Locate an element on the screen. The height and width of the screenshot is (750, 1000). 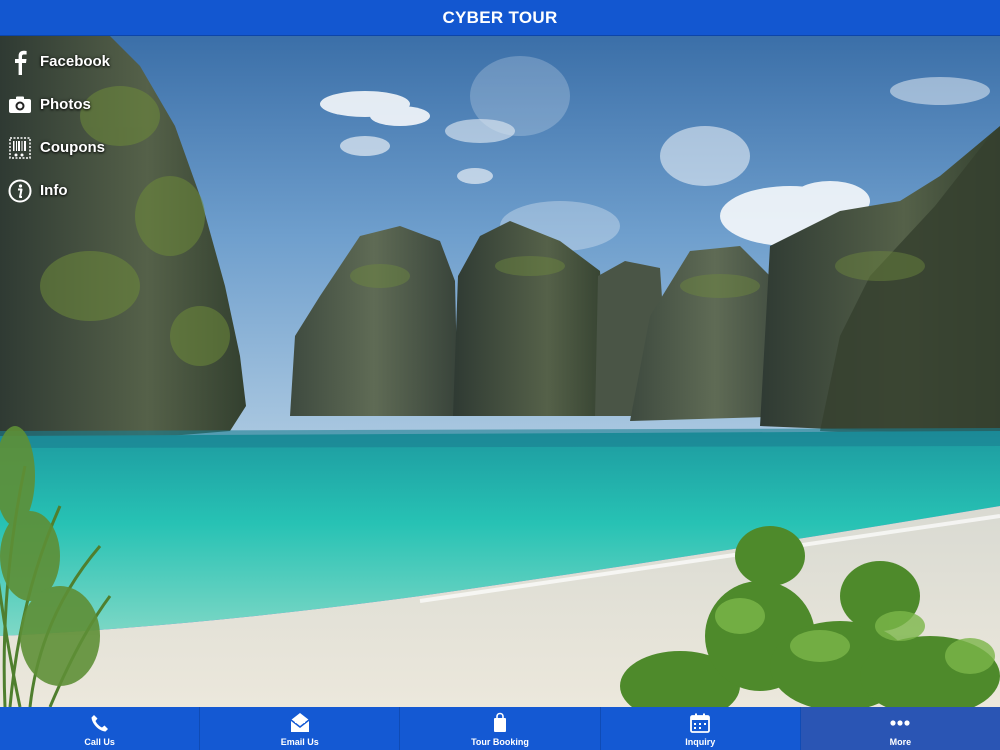
tab-more: More is located at coordinates (900, 728).